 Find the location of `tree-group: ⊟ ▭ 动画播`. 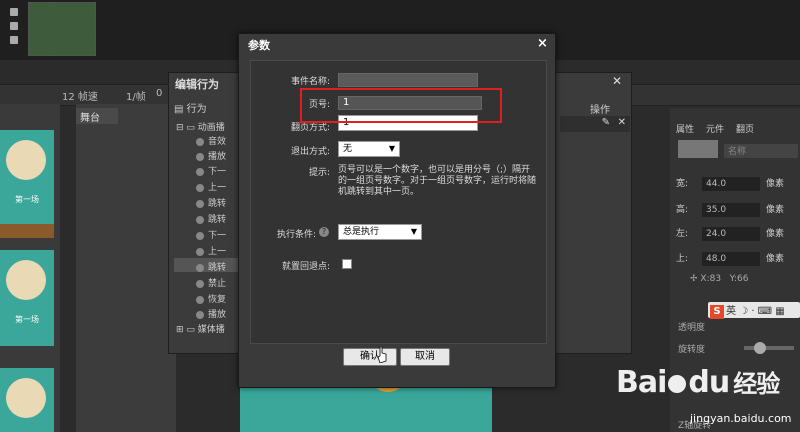

tree-group: ⊟ ▭ 动画播 is located at coordinates (200, 126).